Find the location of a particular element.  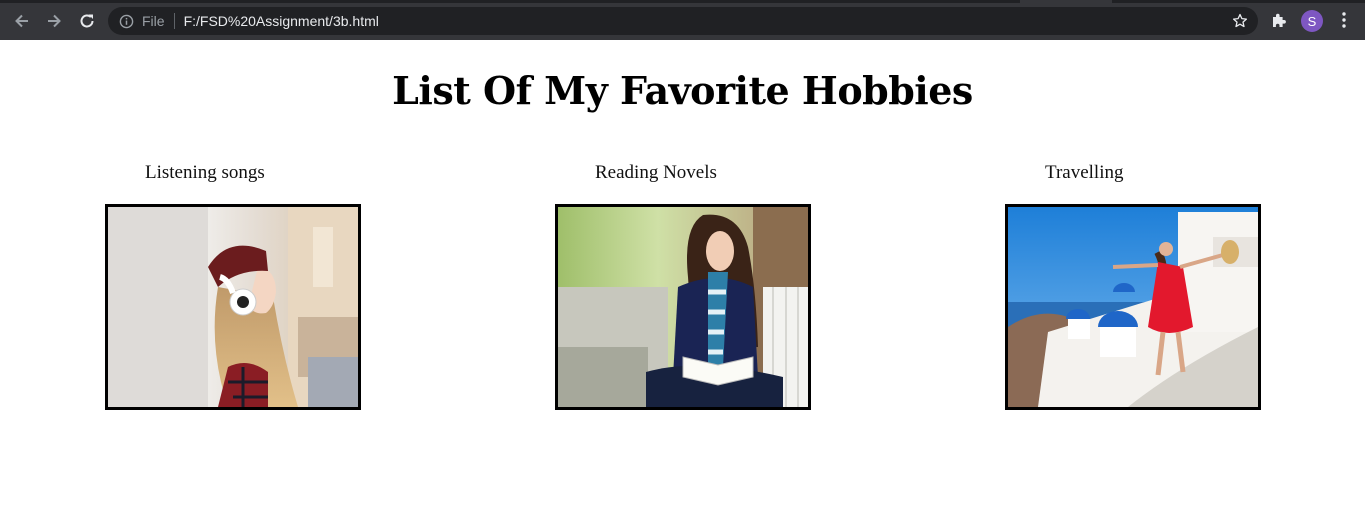

woman-travelling-santorini-image is located at coordinates (1133, 307).